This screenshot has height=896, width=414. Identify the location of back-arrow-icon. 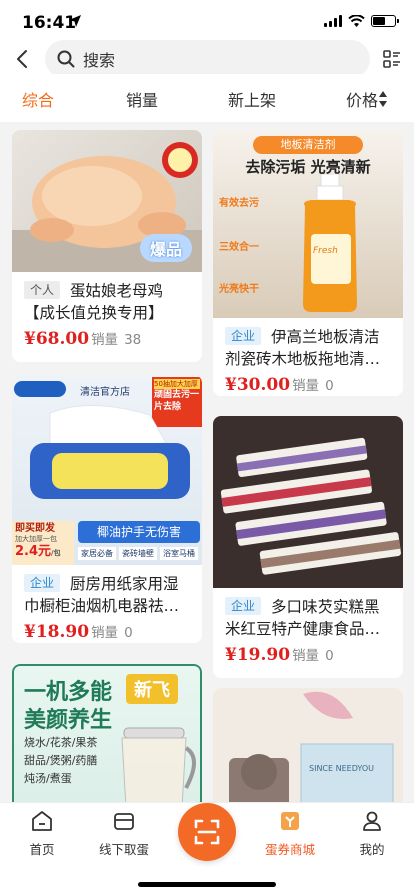
(22, 59).